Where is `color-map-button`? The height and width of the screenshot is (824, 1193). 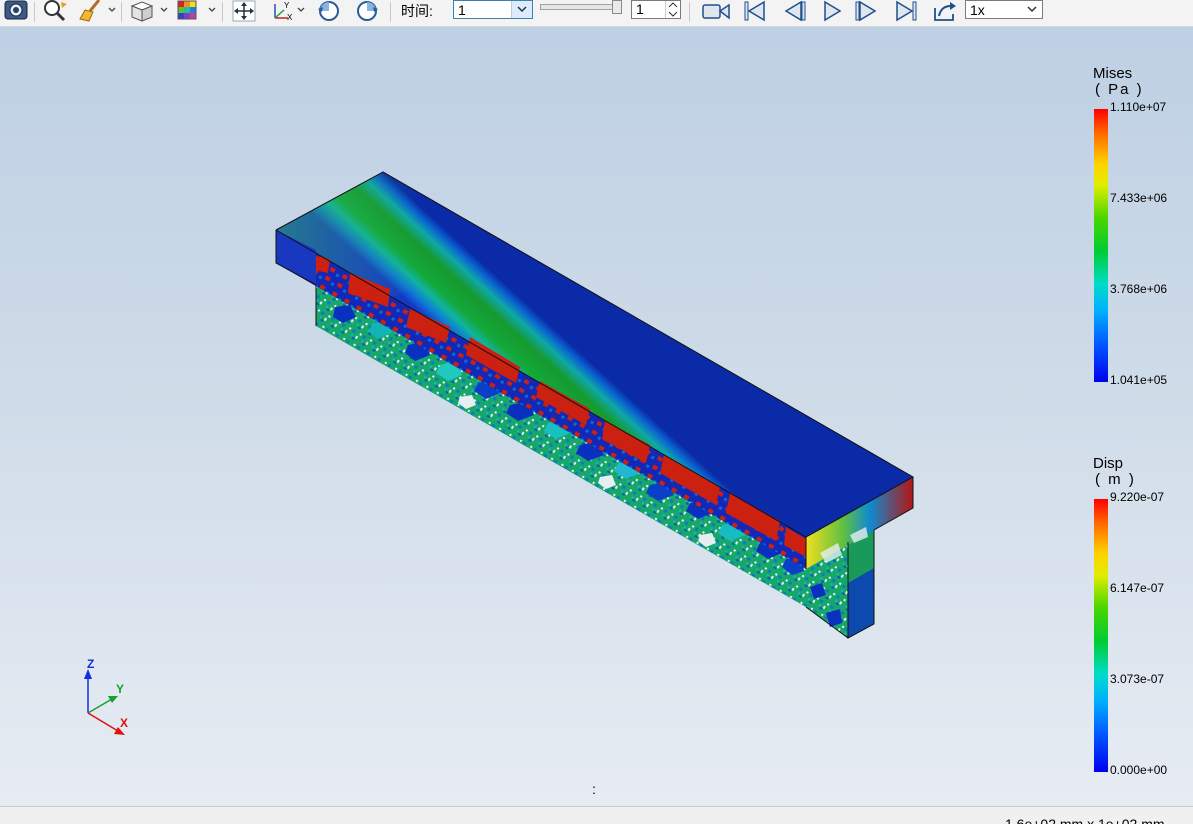 color-map-button is located at coordinates (189, 11).